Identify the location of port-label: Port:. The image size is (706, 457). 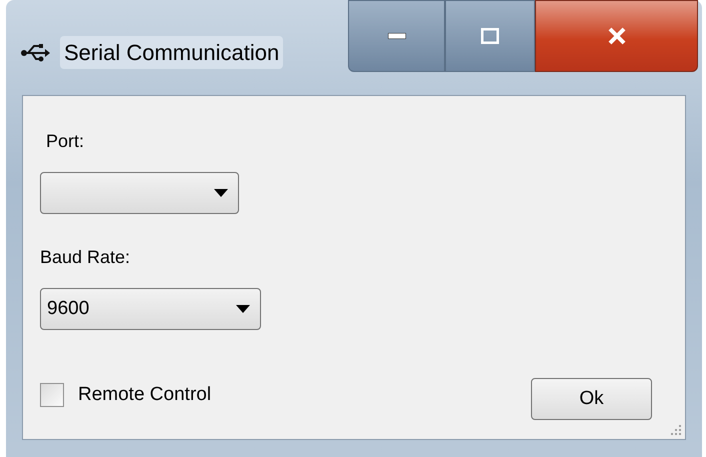
(65, 141).